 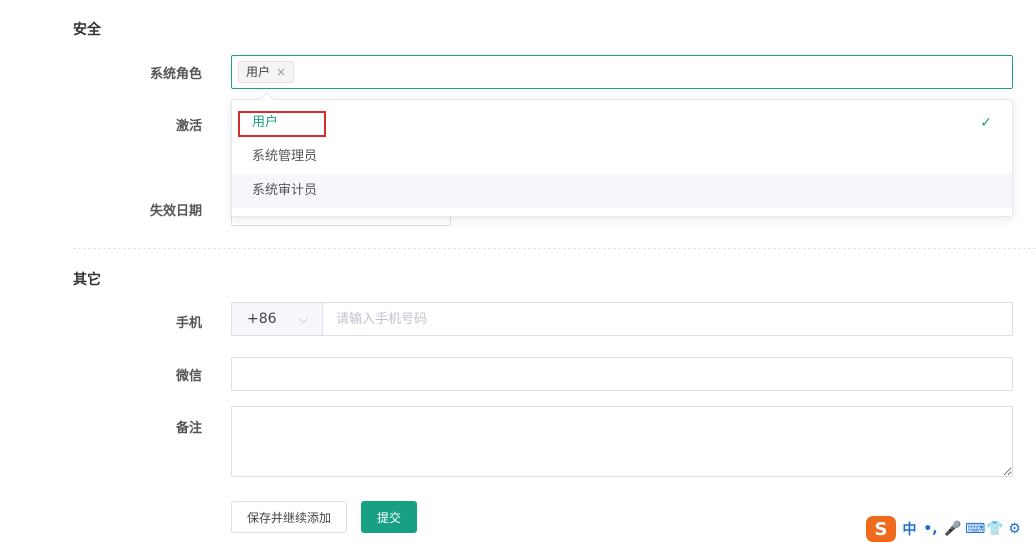 What do you see at coordinates (265, 122) in the screenshot?
I see `dropdown-option-label: 用户` at bounding box center [265, 122].